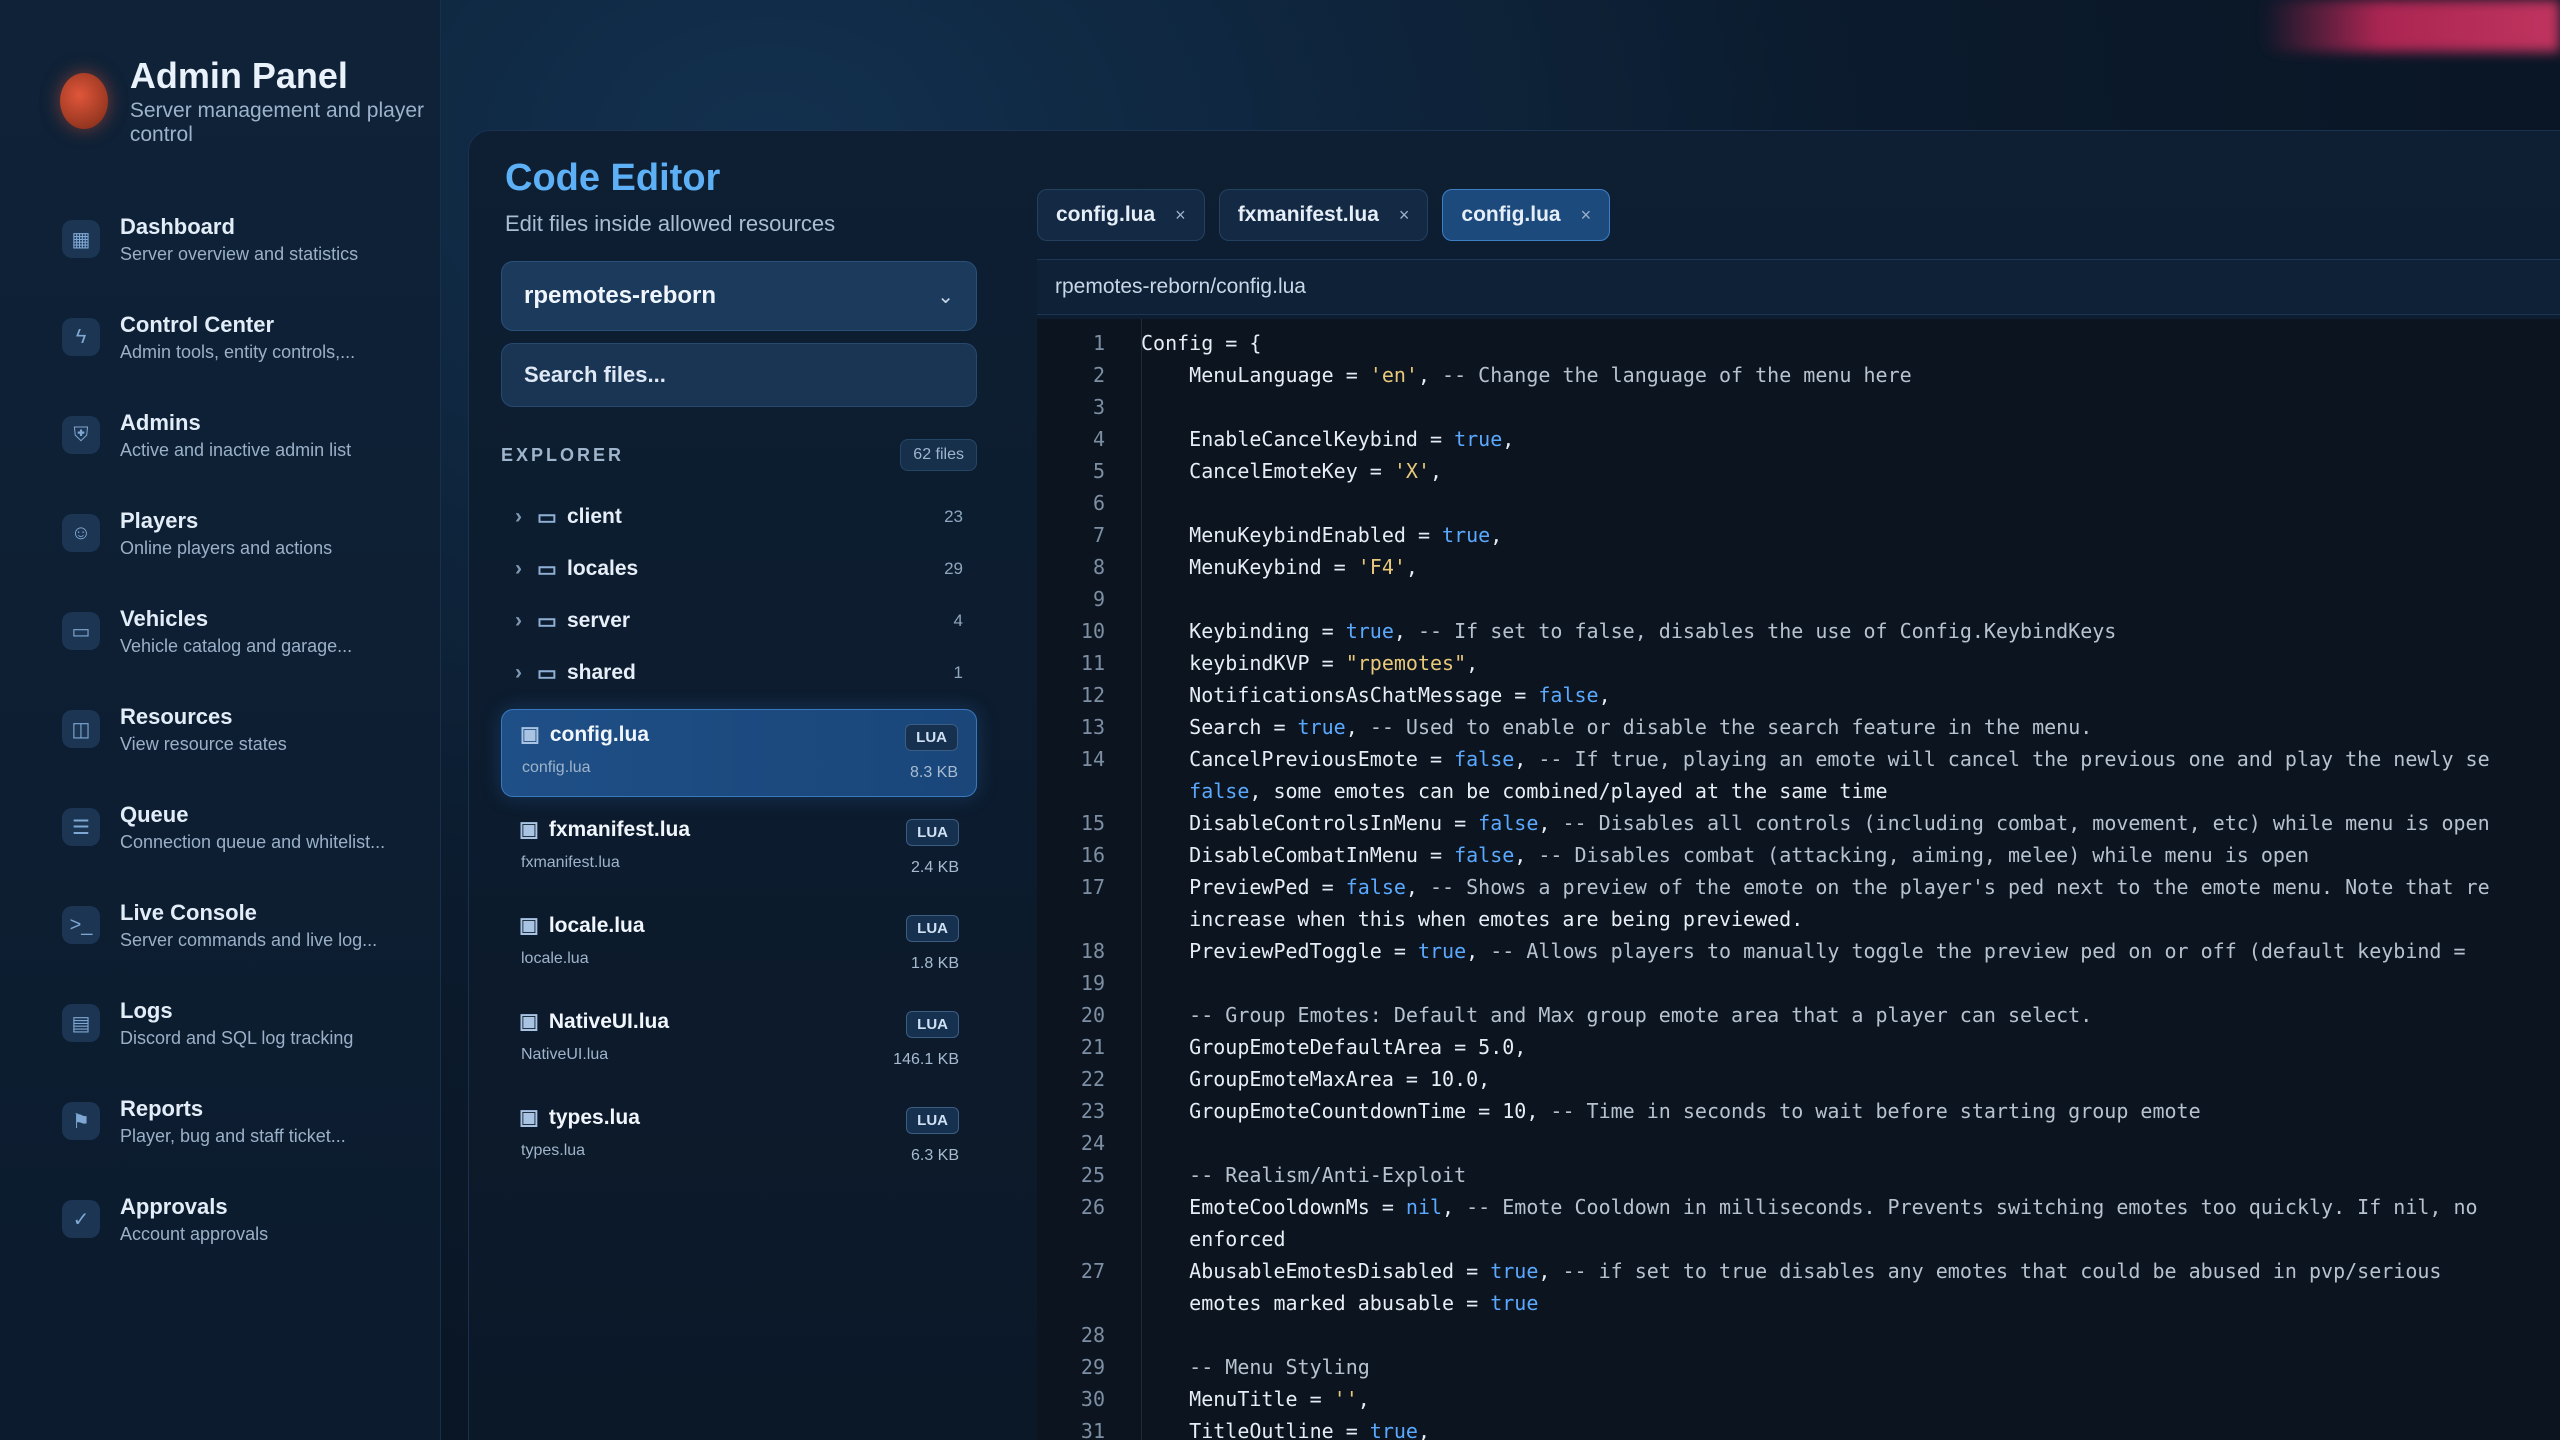  Describe the element at coordinates (1279, 567) in the screenshot. I see `line-source: MenuKeybind = 'F4',` at that location.